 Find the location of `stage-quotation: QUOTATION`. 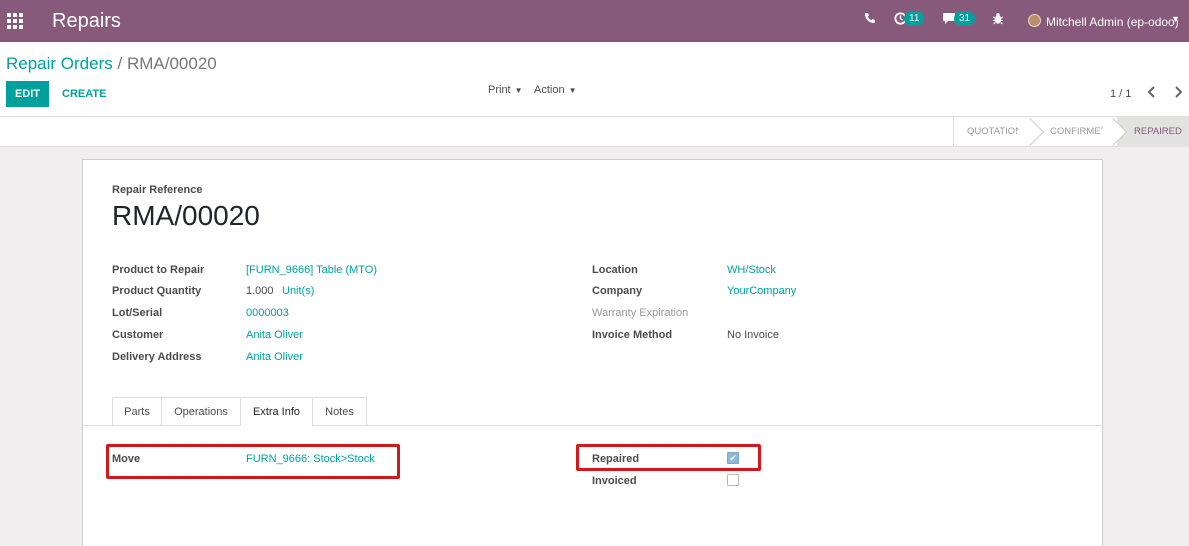

stage-quotation: QUOTATION is located at coordinates (994, 132).